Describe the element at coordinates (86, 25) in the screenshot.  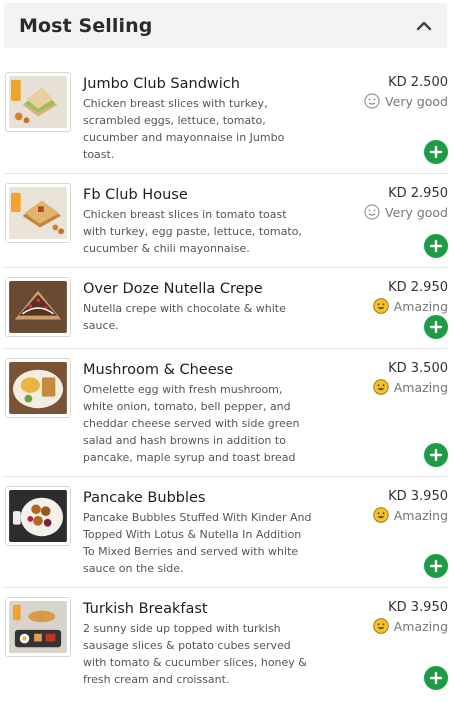
I see `section-title: Most Selling` at that location.